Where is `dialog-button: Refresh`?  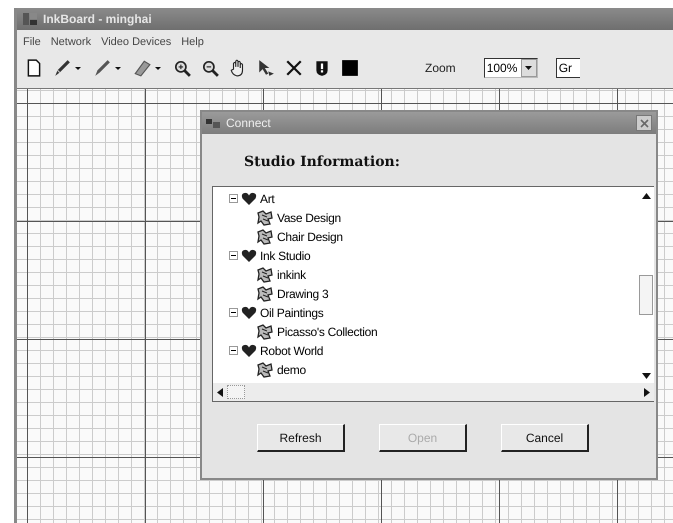
dialog-button: Refresh is located at coordinates (301, 438).